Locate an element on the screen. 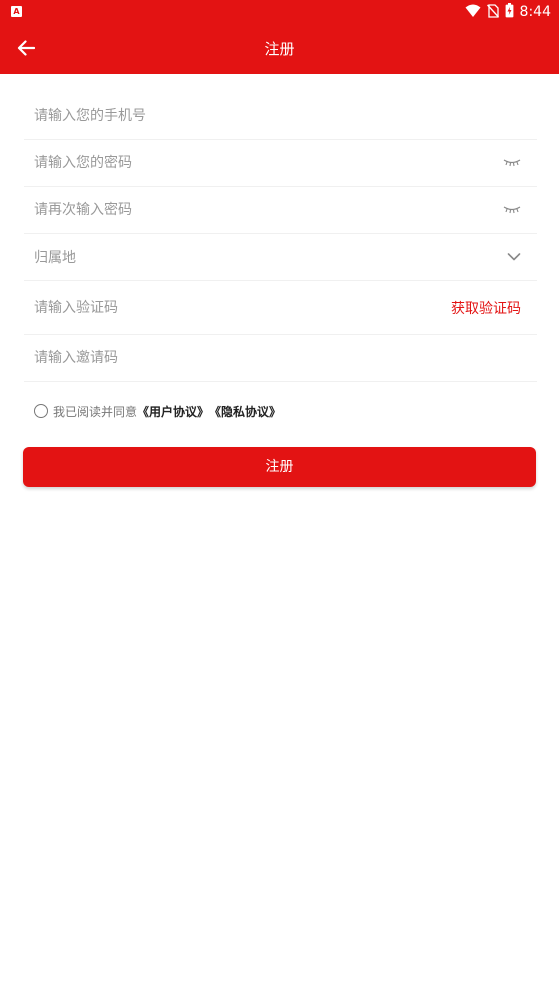 The width and height of the screenshot is (559, 997). page-title: 注册 is located at coordinates (279, 49).